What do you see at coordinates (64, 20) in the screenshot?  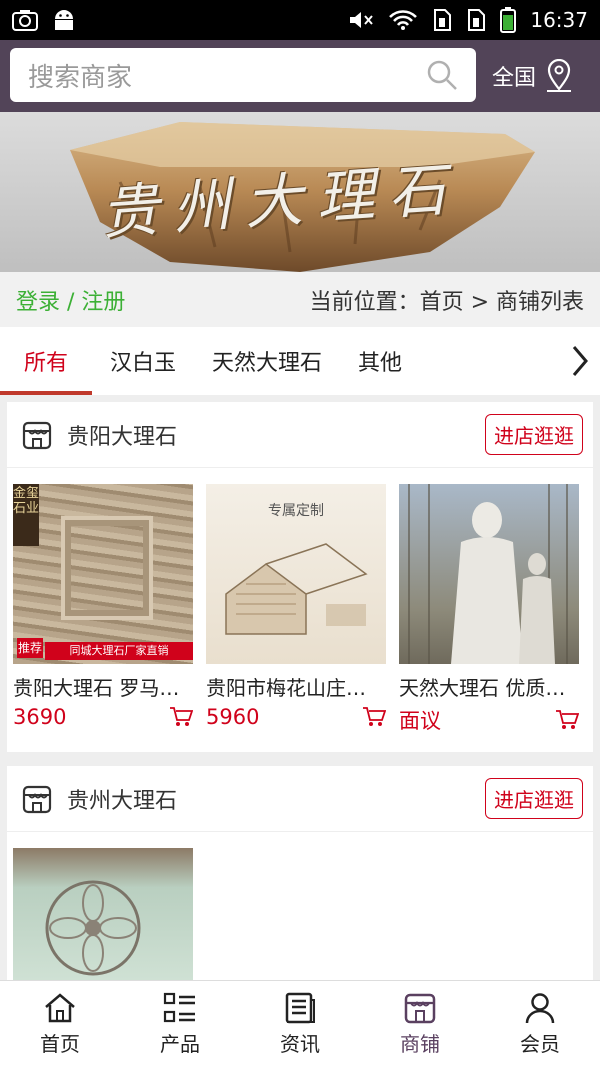 I see `android-icon` at bounding box center [64, 20].